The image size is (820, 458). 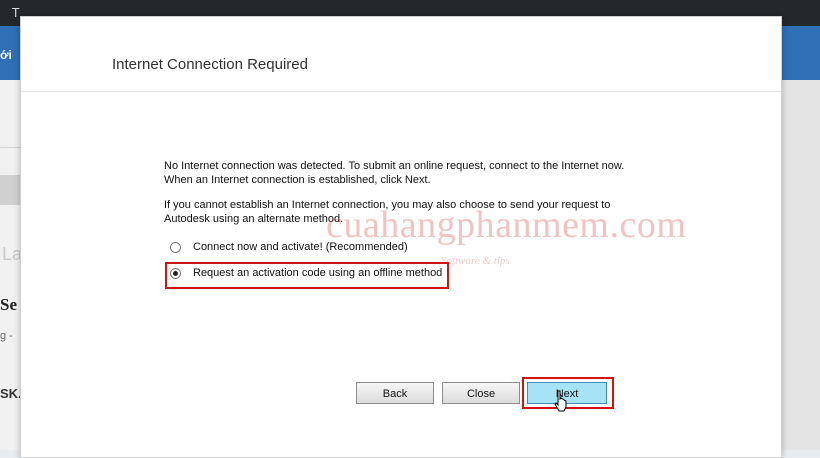 I want to click on divider, so click(x=10, y=147).